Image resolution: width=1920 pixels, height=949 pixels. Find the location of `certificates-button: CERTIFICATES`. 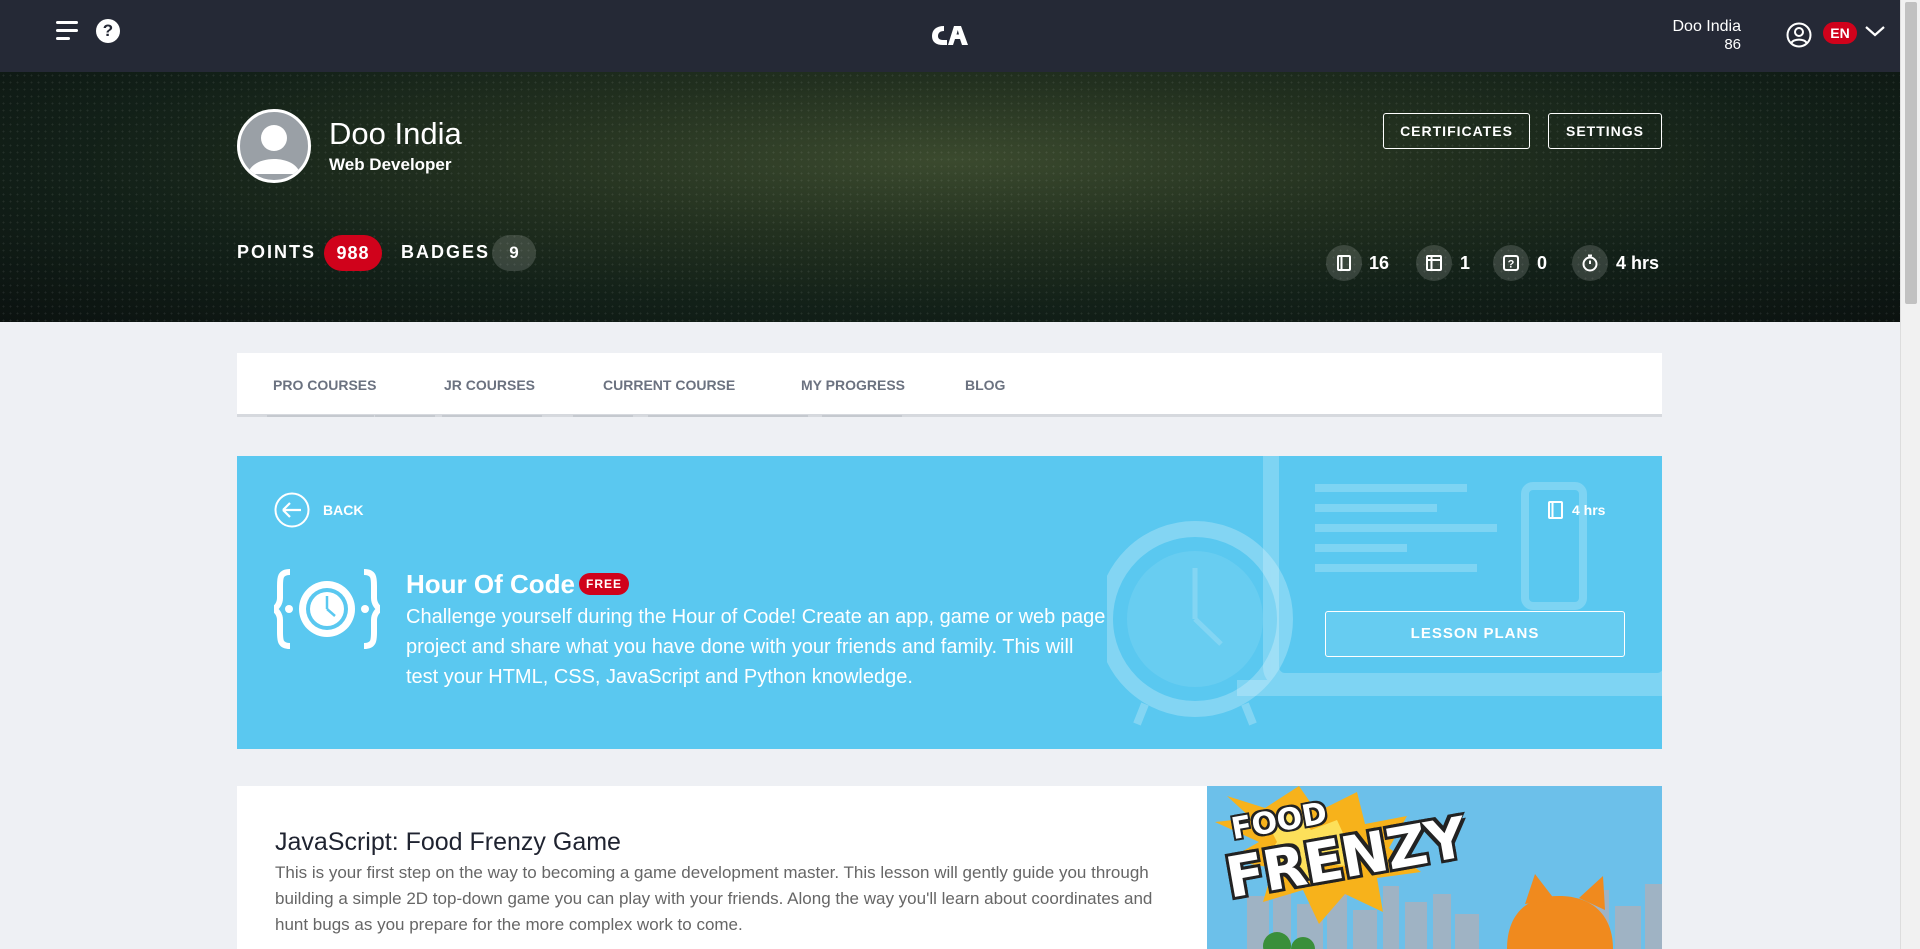

certificates-button: CERTIFICATES is located at coordinates (1456, 131).